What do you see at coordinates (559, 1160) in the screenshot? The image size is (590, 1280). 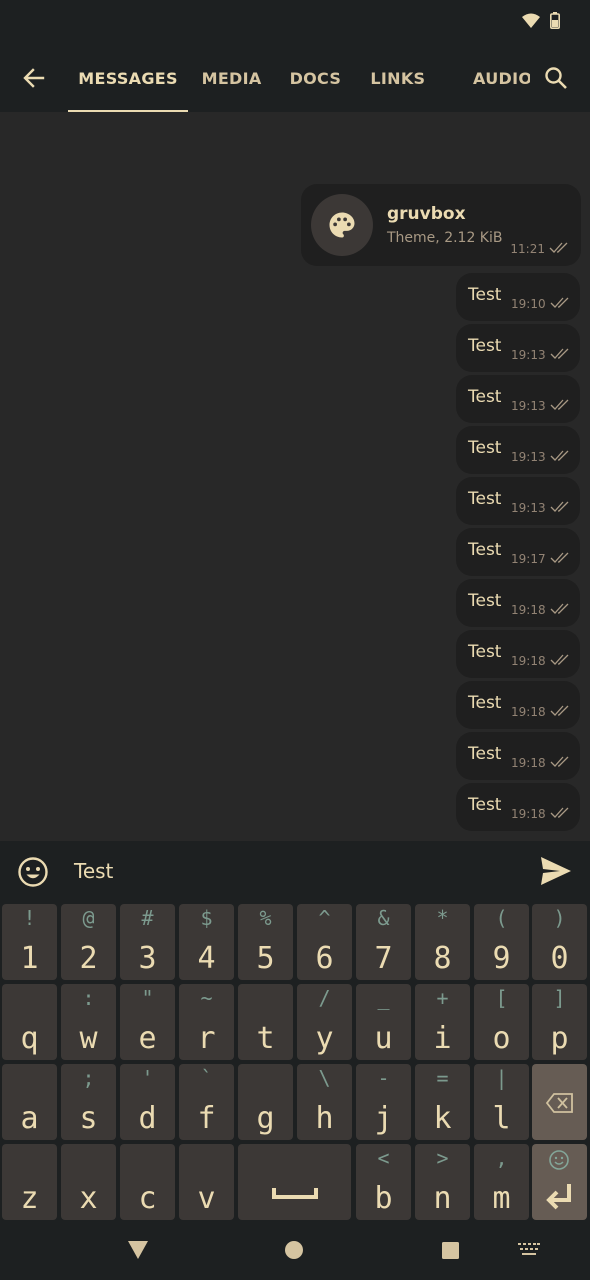 I see `smiley-icon` at bounding box center [559, 1160].